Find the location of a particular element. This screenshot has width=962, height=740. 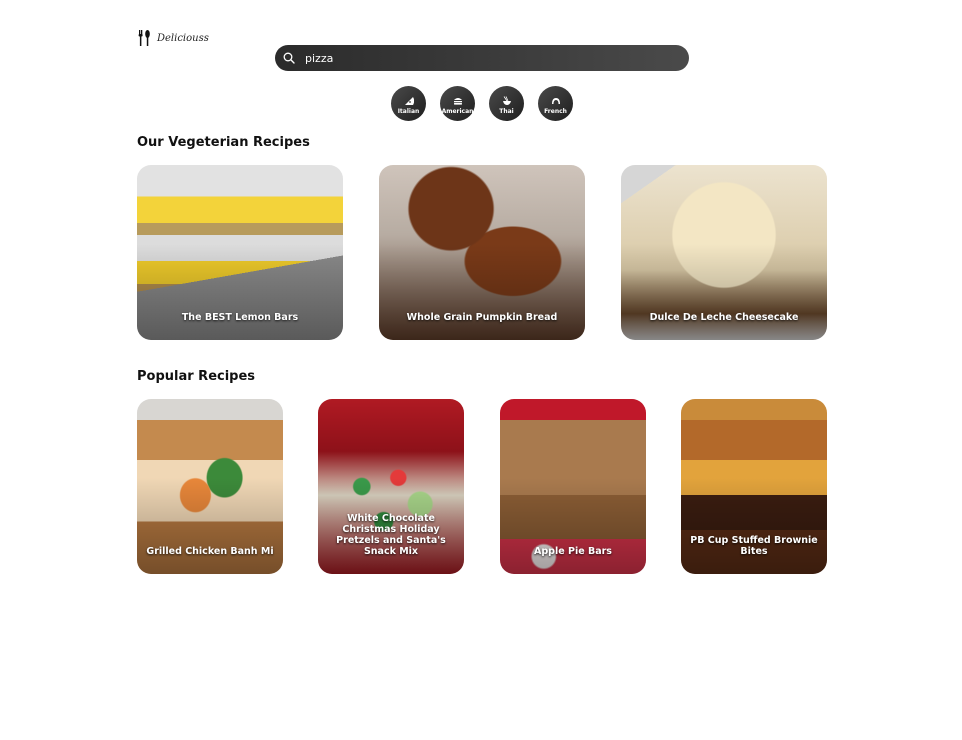

category-american: American is located at coordinates (457, 103).